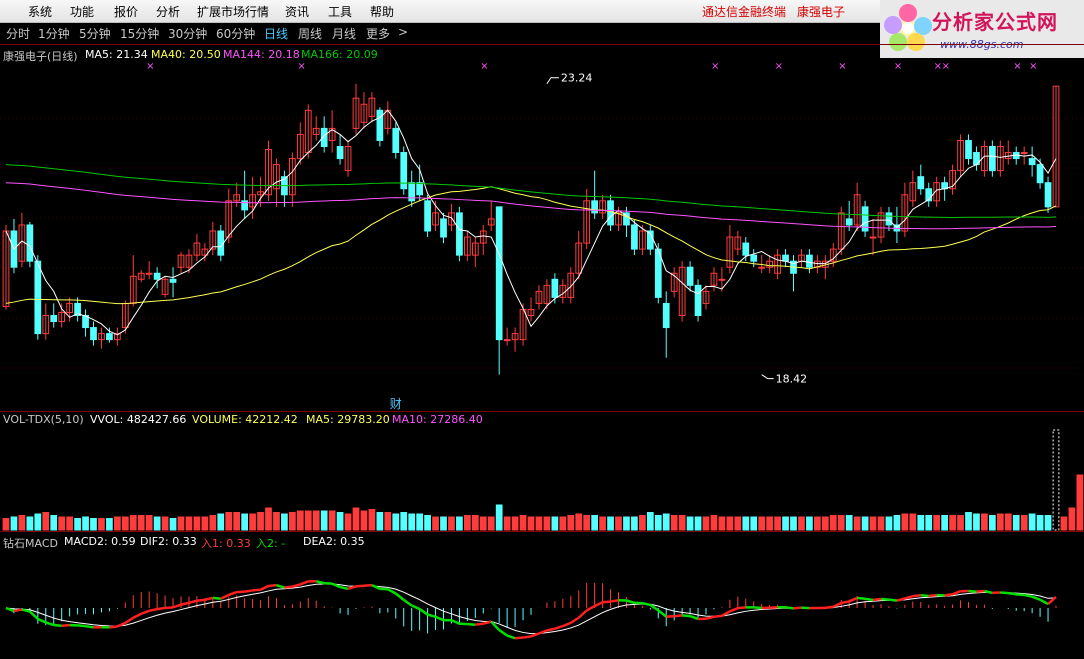 This screenshot has height=659, width=1084. Describe the element at coordinates (531, 191) in the screenshot. I see `ma166-line` at that location.